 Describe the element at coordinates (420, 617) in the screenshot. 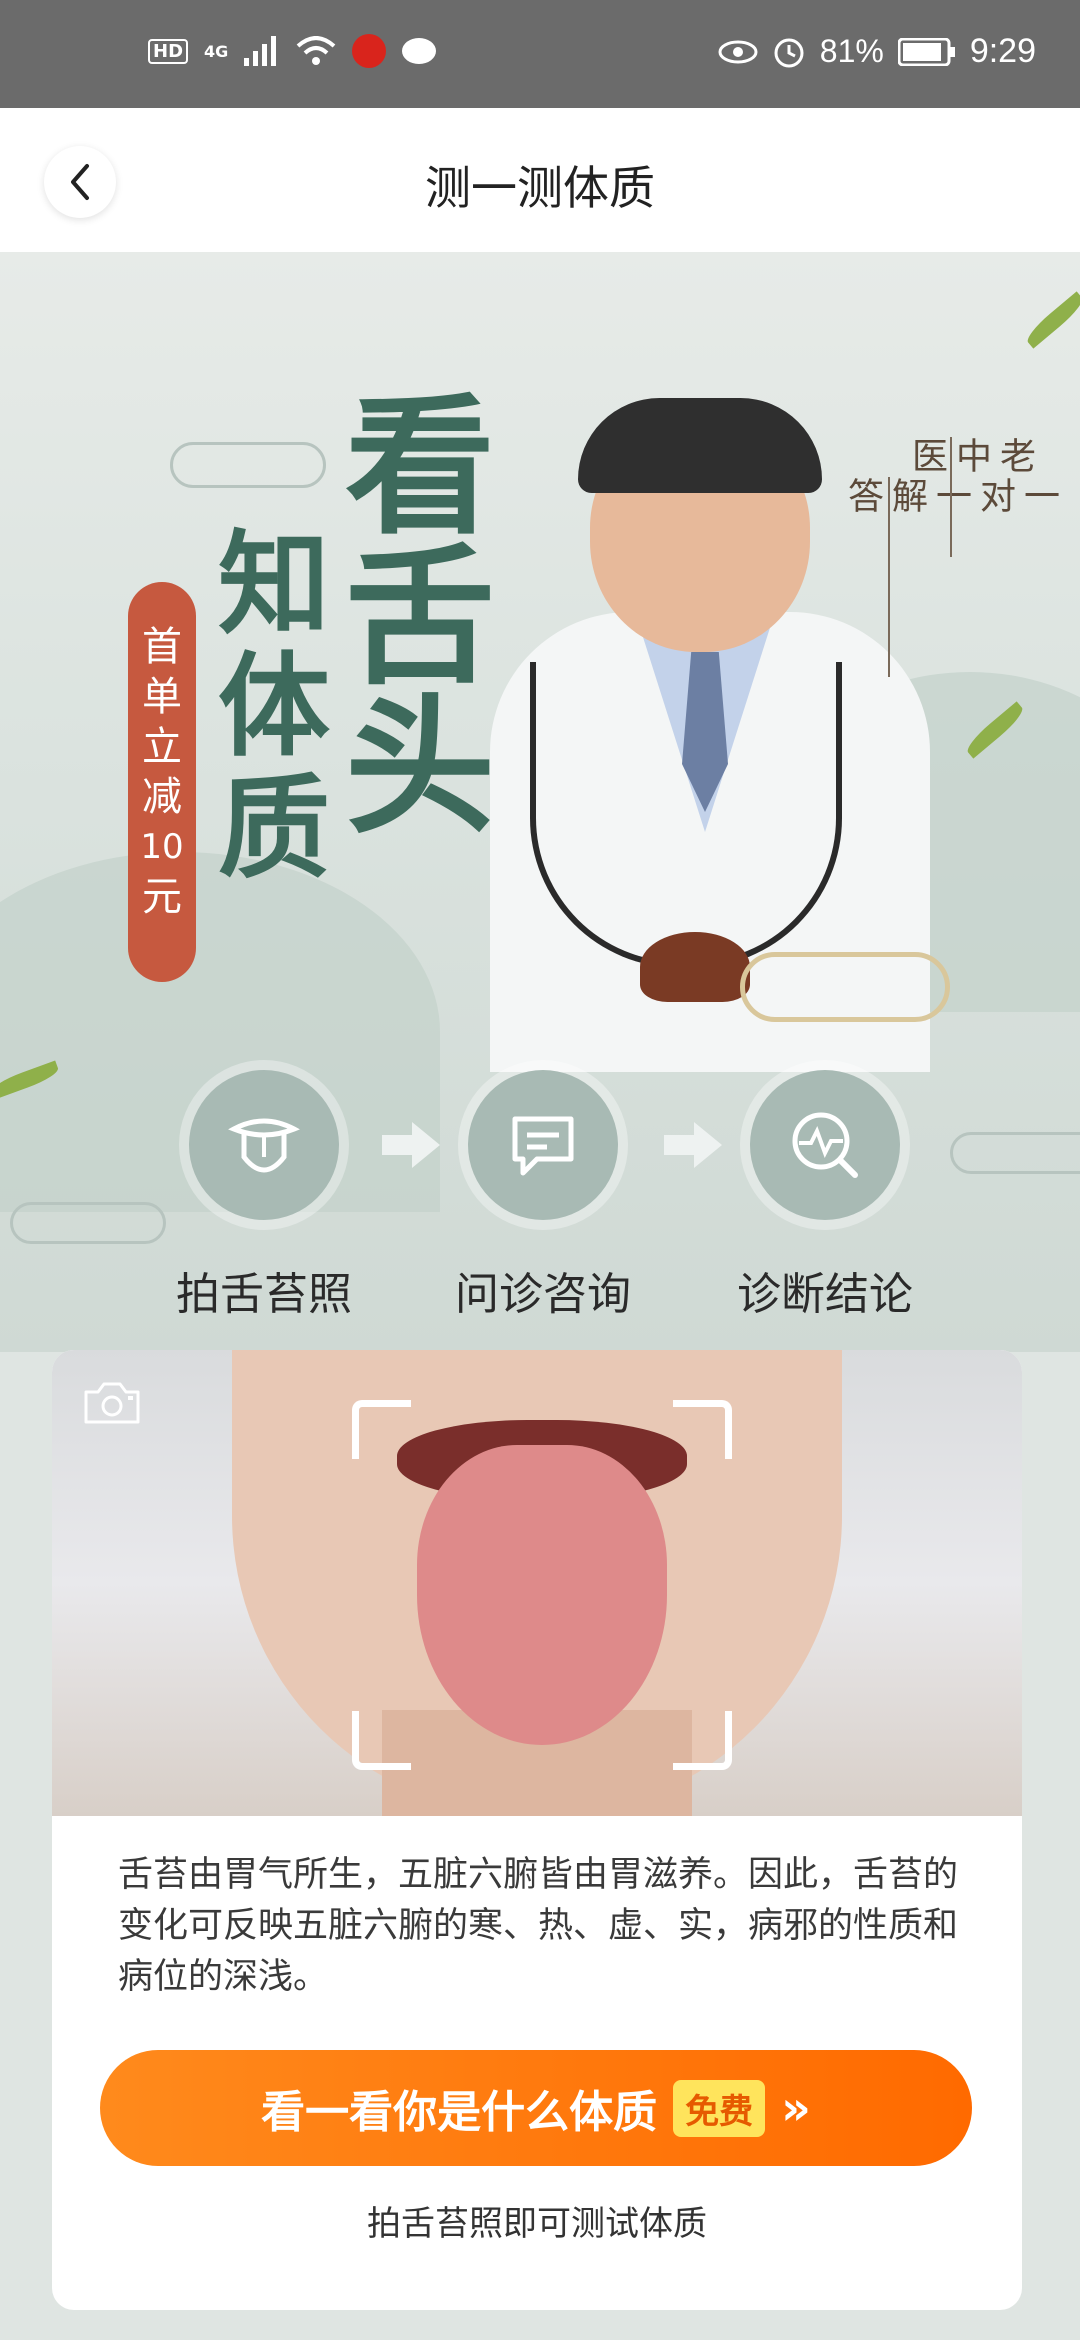

I see `banner-title-main: 看舌头` at that location.